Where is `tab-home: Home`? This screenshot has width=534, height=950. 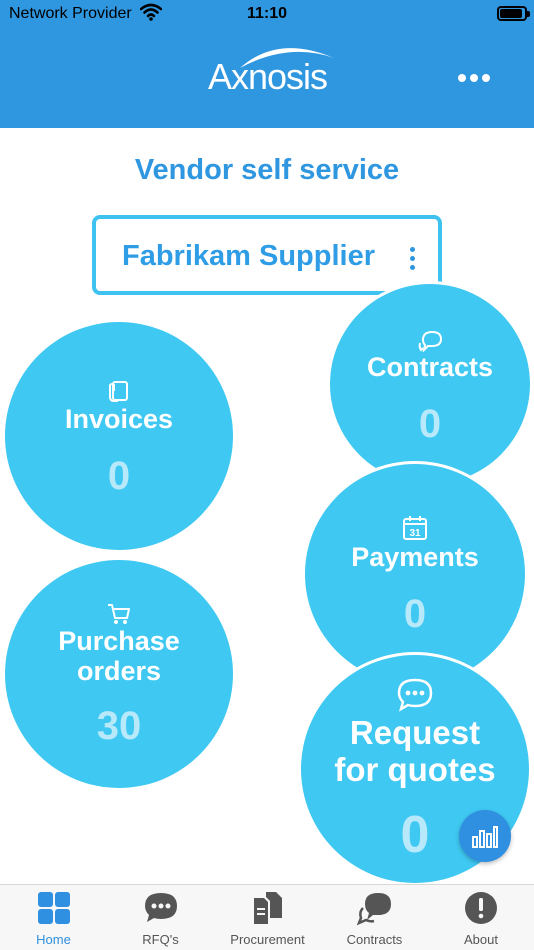 tab-home: Home is located at coordinates (53, 917).